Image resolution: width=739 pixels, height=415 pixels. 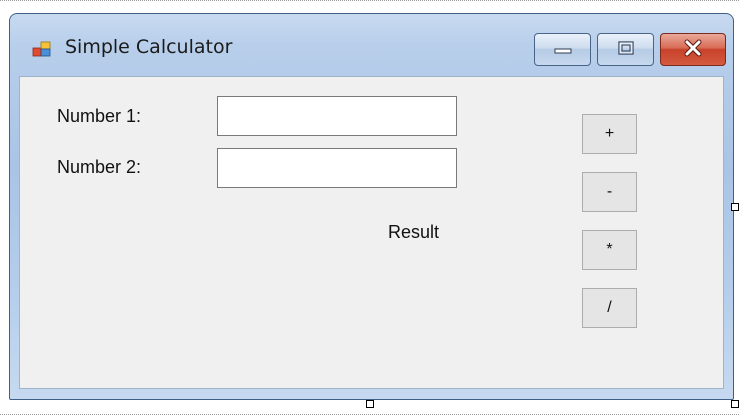 What do you see at coordinates (735, 404) in the screenshot?
I see `resize-handle-corner` at bounding box center [735, 404].